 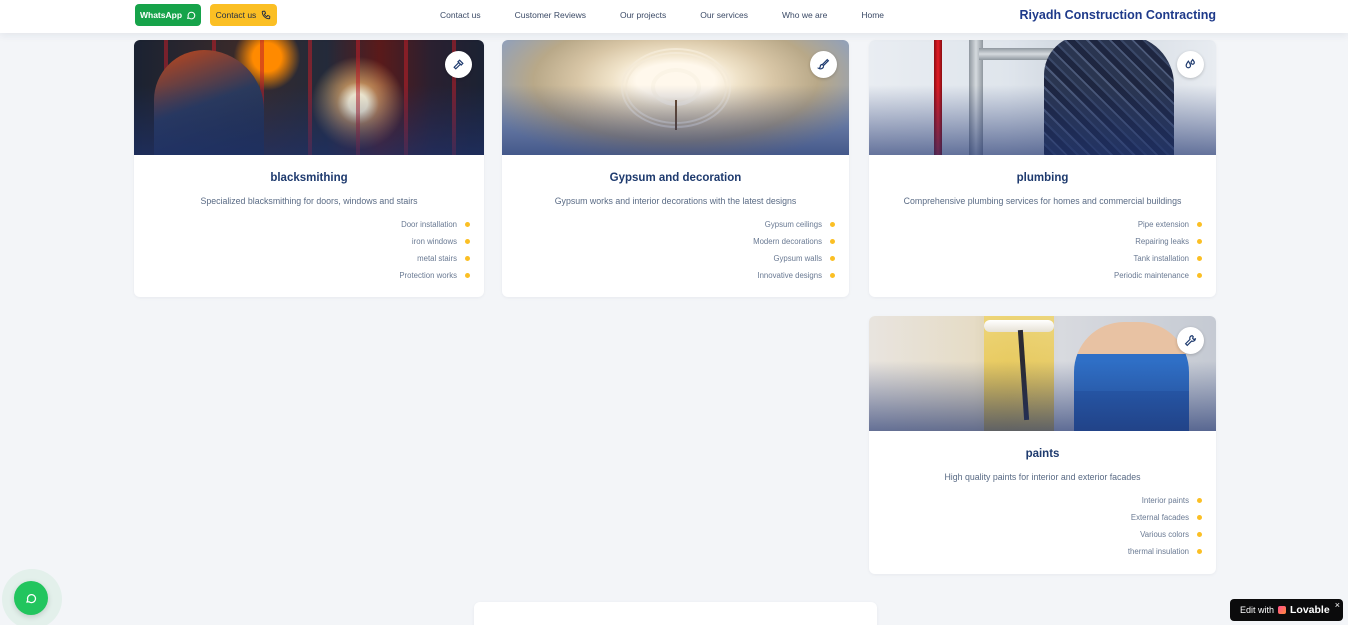 What do you see at coordinates (1337, 605) in the screenshot?
I see `close-icon: ×` at bounding box center [1337, 605].